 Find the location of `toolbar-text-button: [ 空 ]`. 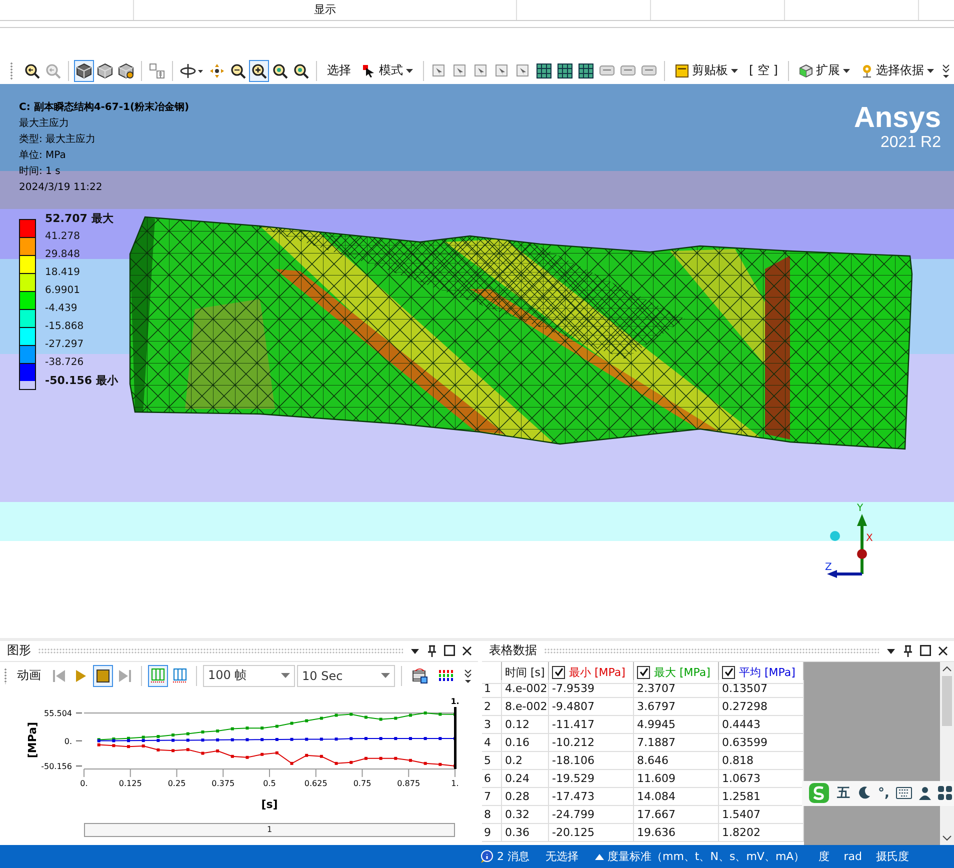

toolbar-text-button: [ 空 ] is located at coordinates (763, 71).